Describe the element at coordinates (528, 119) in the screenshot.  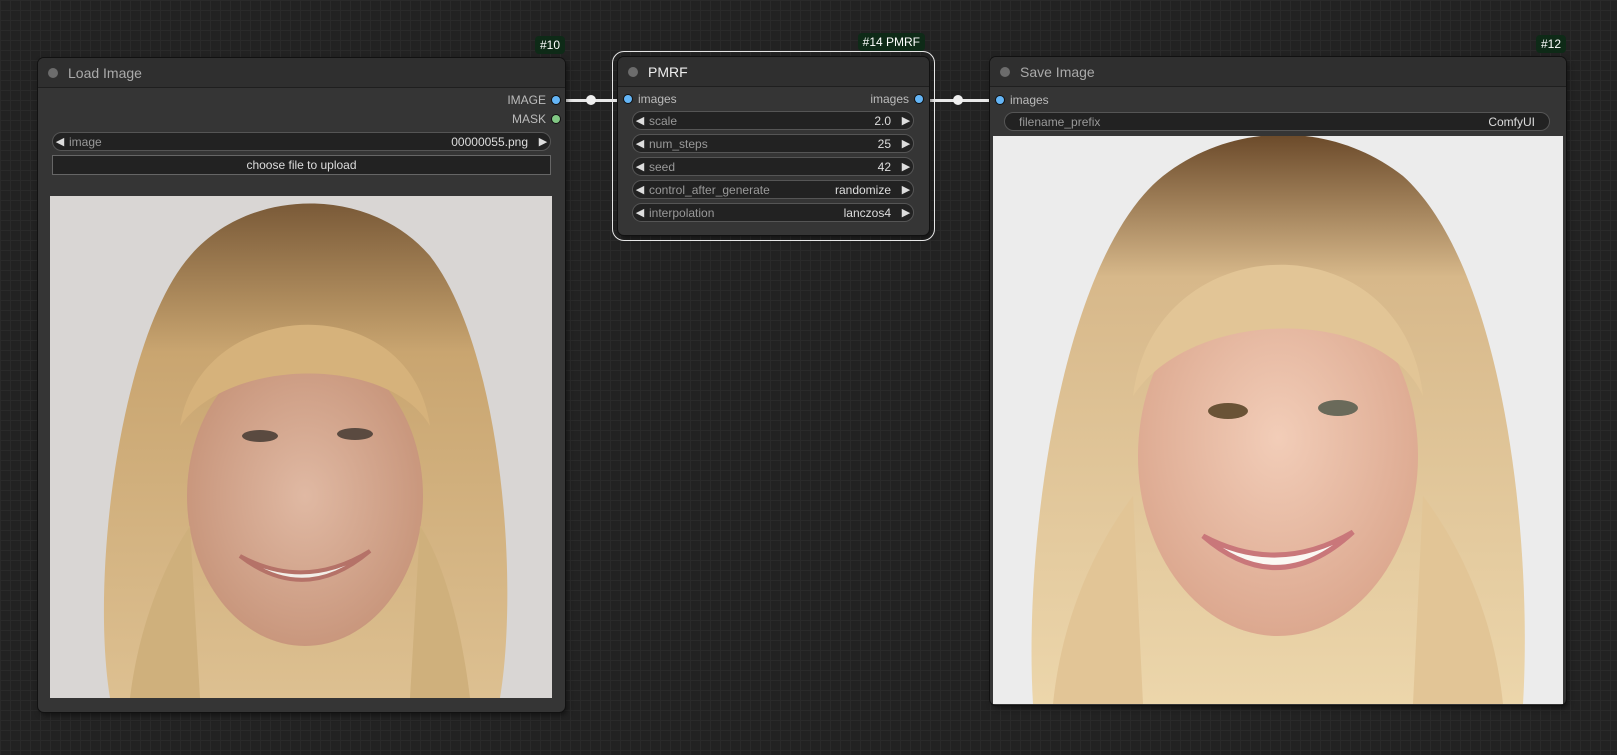
I see `port-label: MASK` at that location.